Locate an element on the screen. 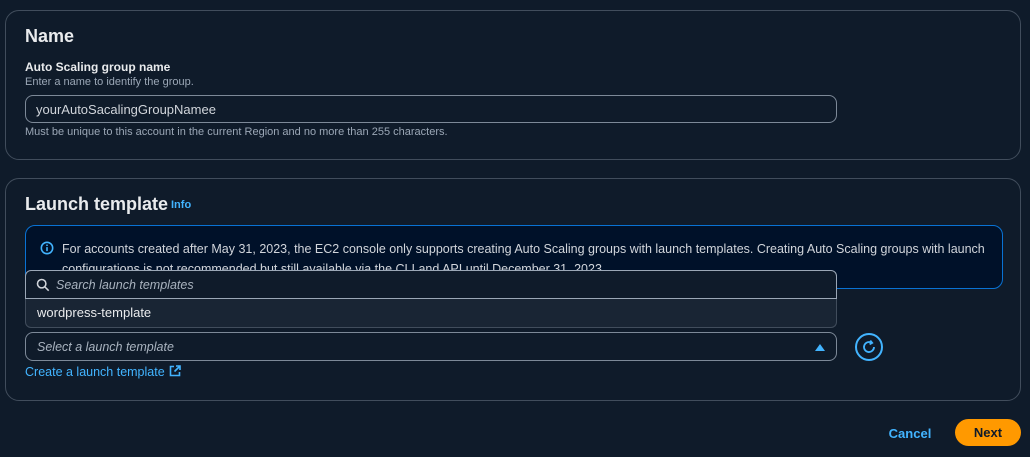  select-placeholder: Select a launch template is located at coordinates (105, 347).